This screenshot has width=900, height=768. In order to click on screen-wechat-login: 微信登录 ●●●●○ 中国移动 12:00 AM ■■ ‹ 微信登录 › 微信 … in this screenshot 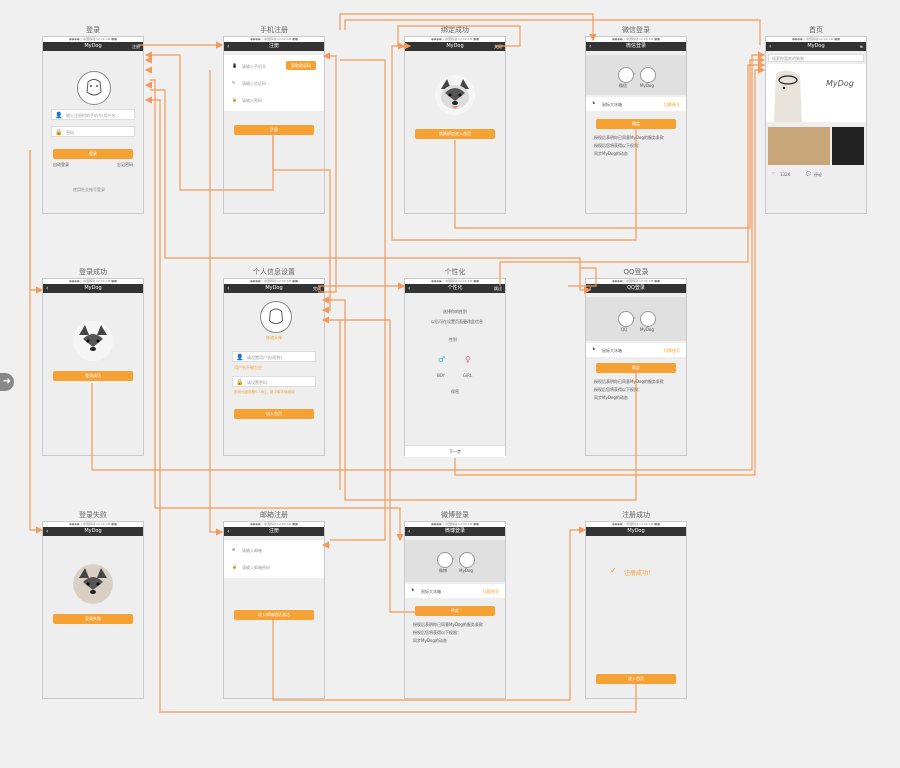, I will do `click(636, 120)`.